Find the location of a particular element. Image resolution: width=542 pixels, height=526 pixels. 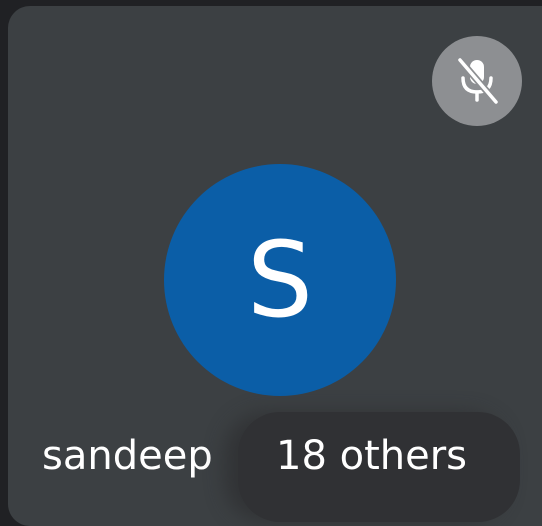

others-count-label: 18 others is located at coordinates (372, 456).